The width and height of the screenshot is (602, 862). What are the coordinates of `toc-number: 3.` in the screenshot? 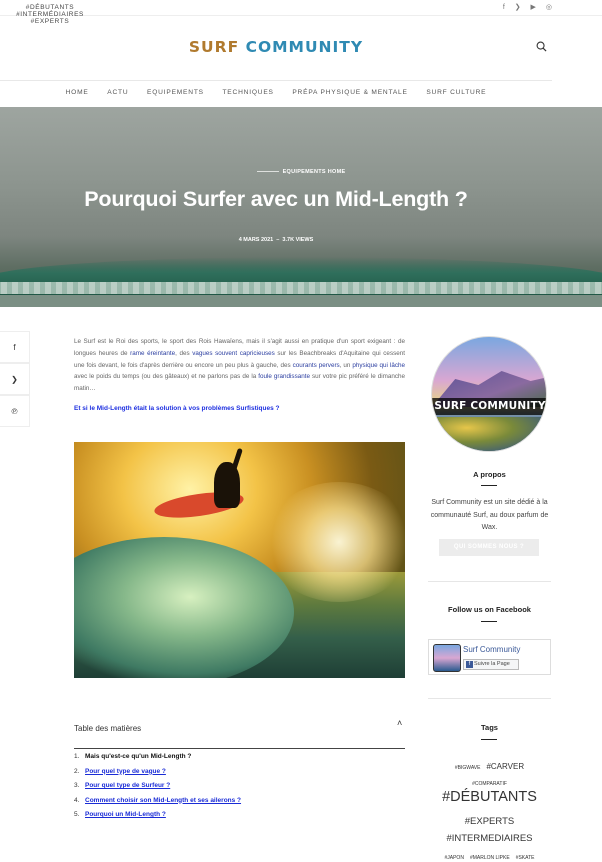 It's located at (77, 785).